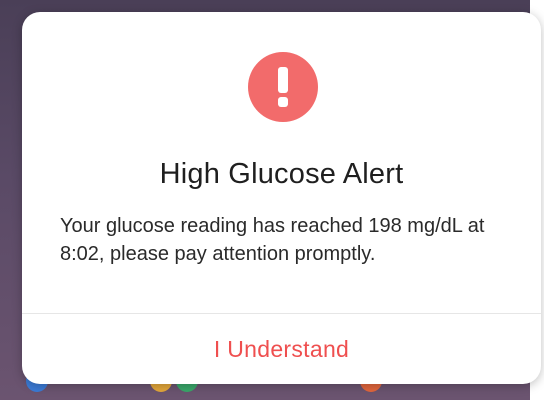 The image size is (544, 400). Describe the element at coordinates (283, 87) in the screenshot. I see `exclamation-icon` at that location.